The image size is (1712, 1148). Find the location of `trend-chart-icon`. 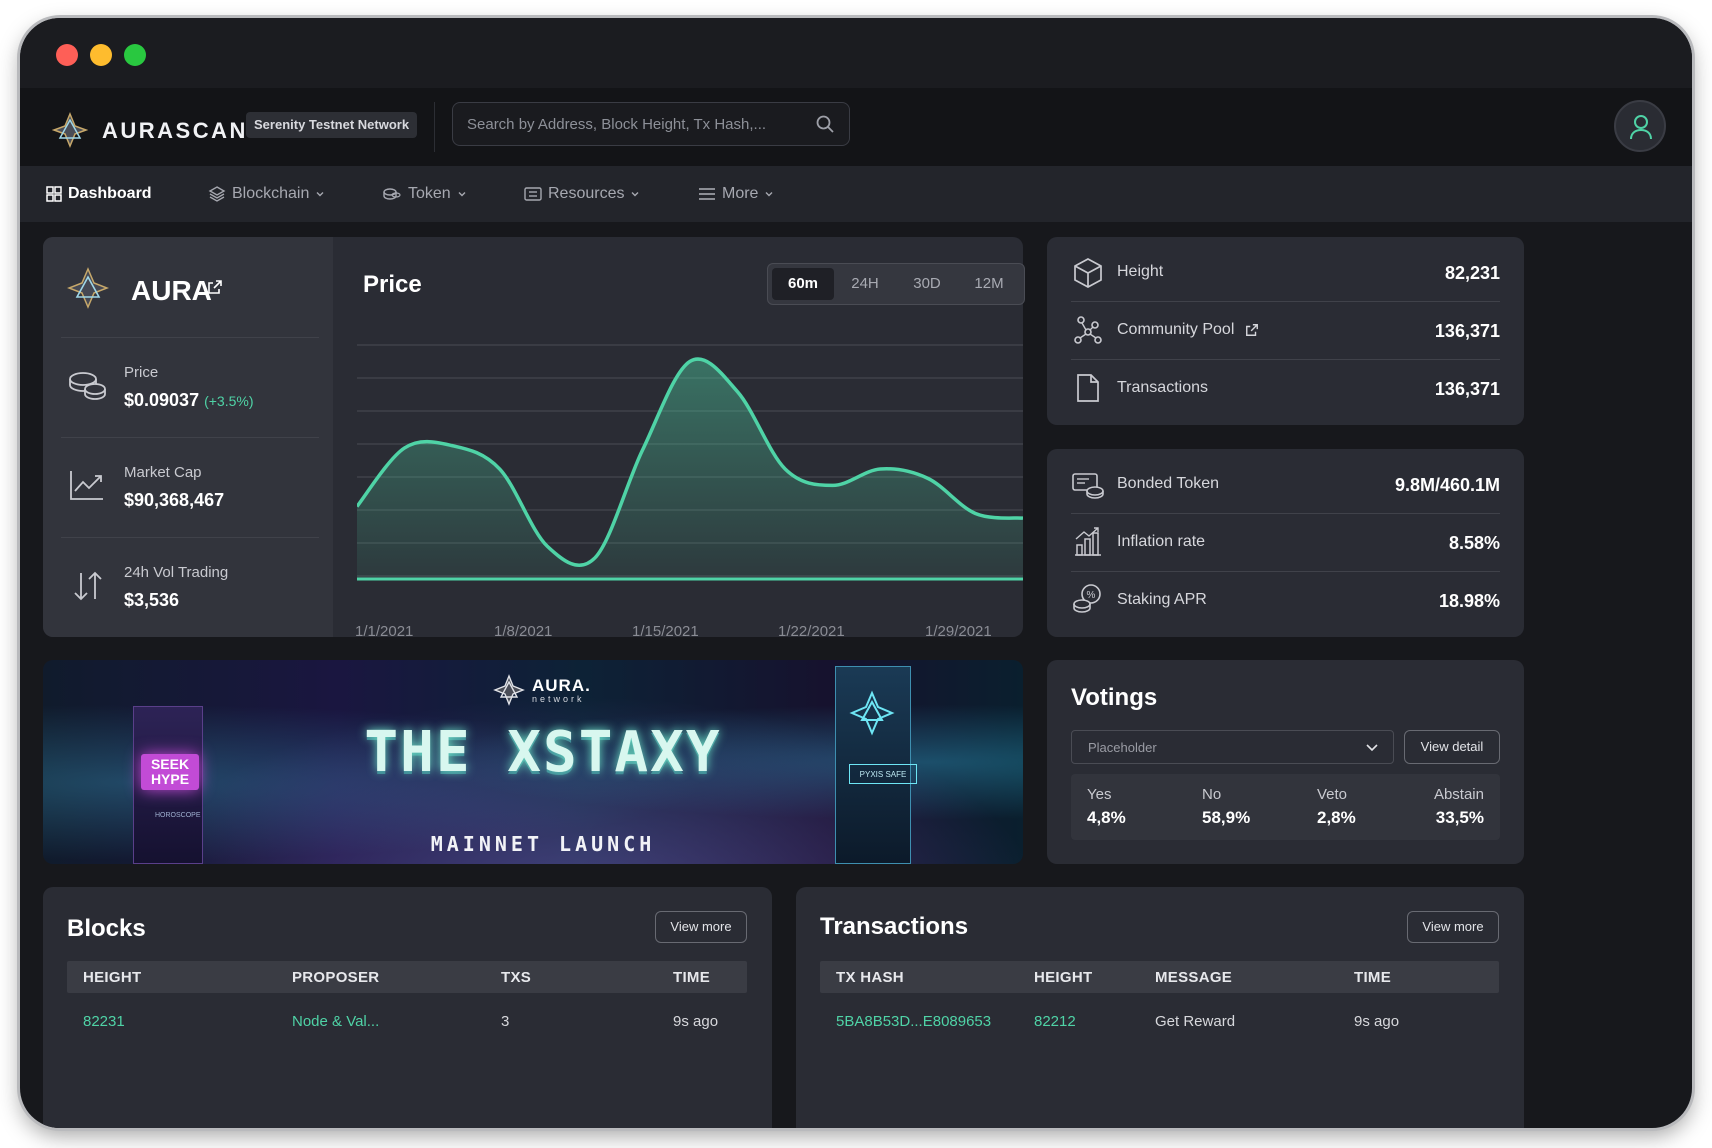

trend-chart-icon is located at coordinates (86, 485).